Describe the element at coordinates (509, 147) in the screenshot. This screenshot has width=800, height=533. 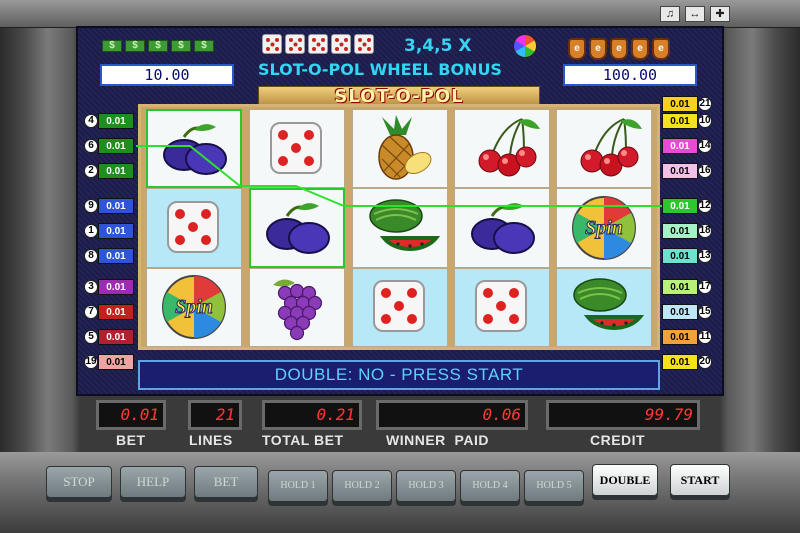
I see `cherries-icon` at that location.